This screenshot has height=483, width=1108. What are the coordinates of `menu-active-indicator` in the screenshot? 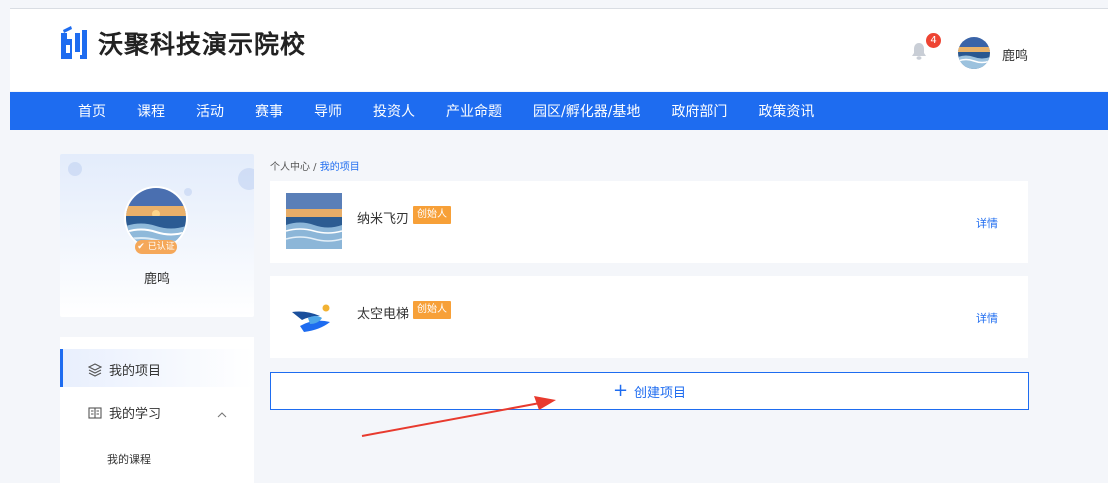 It's located at (61, 368).